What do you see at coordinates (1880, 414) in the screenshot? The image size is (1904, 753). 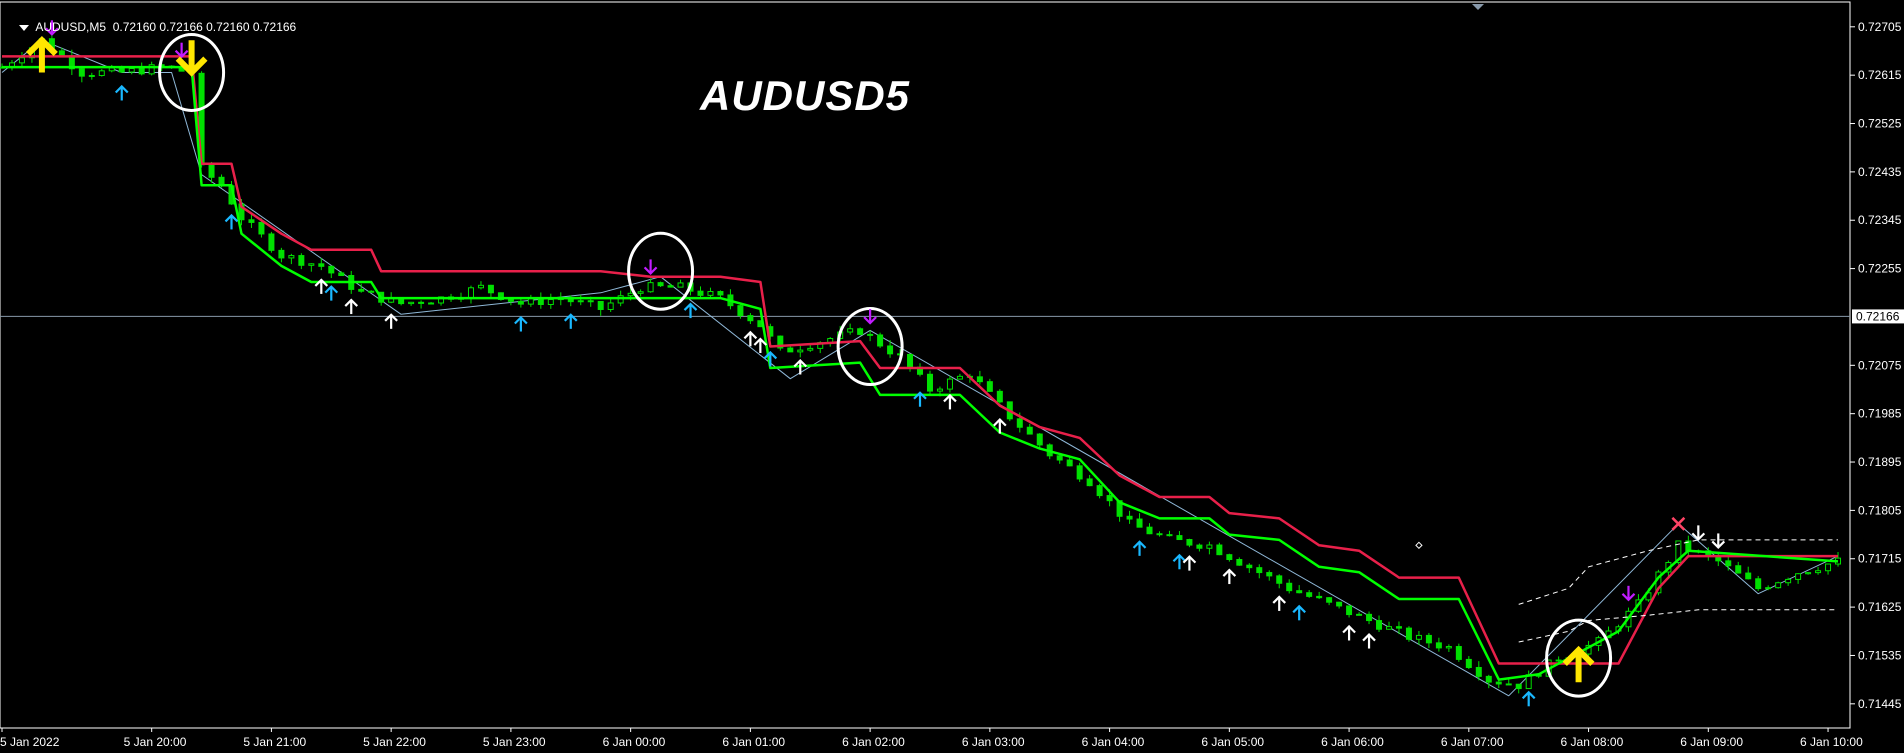 I see `price-tick-label: 0.71985` at bounding box center [1880, 414].